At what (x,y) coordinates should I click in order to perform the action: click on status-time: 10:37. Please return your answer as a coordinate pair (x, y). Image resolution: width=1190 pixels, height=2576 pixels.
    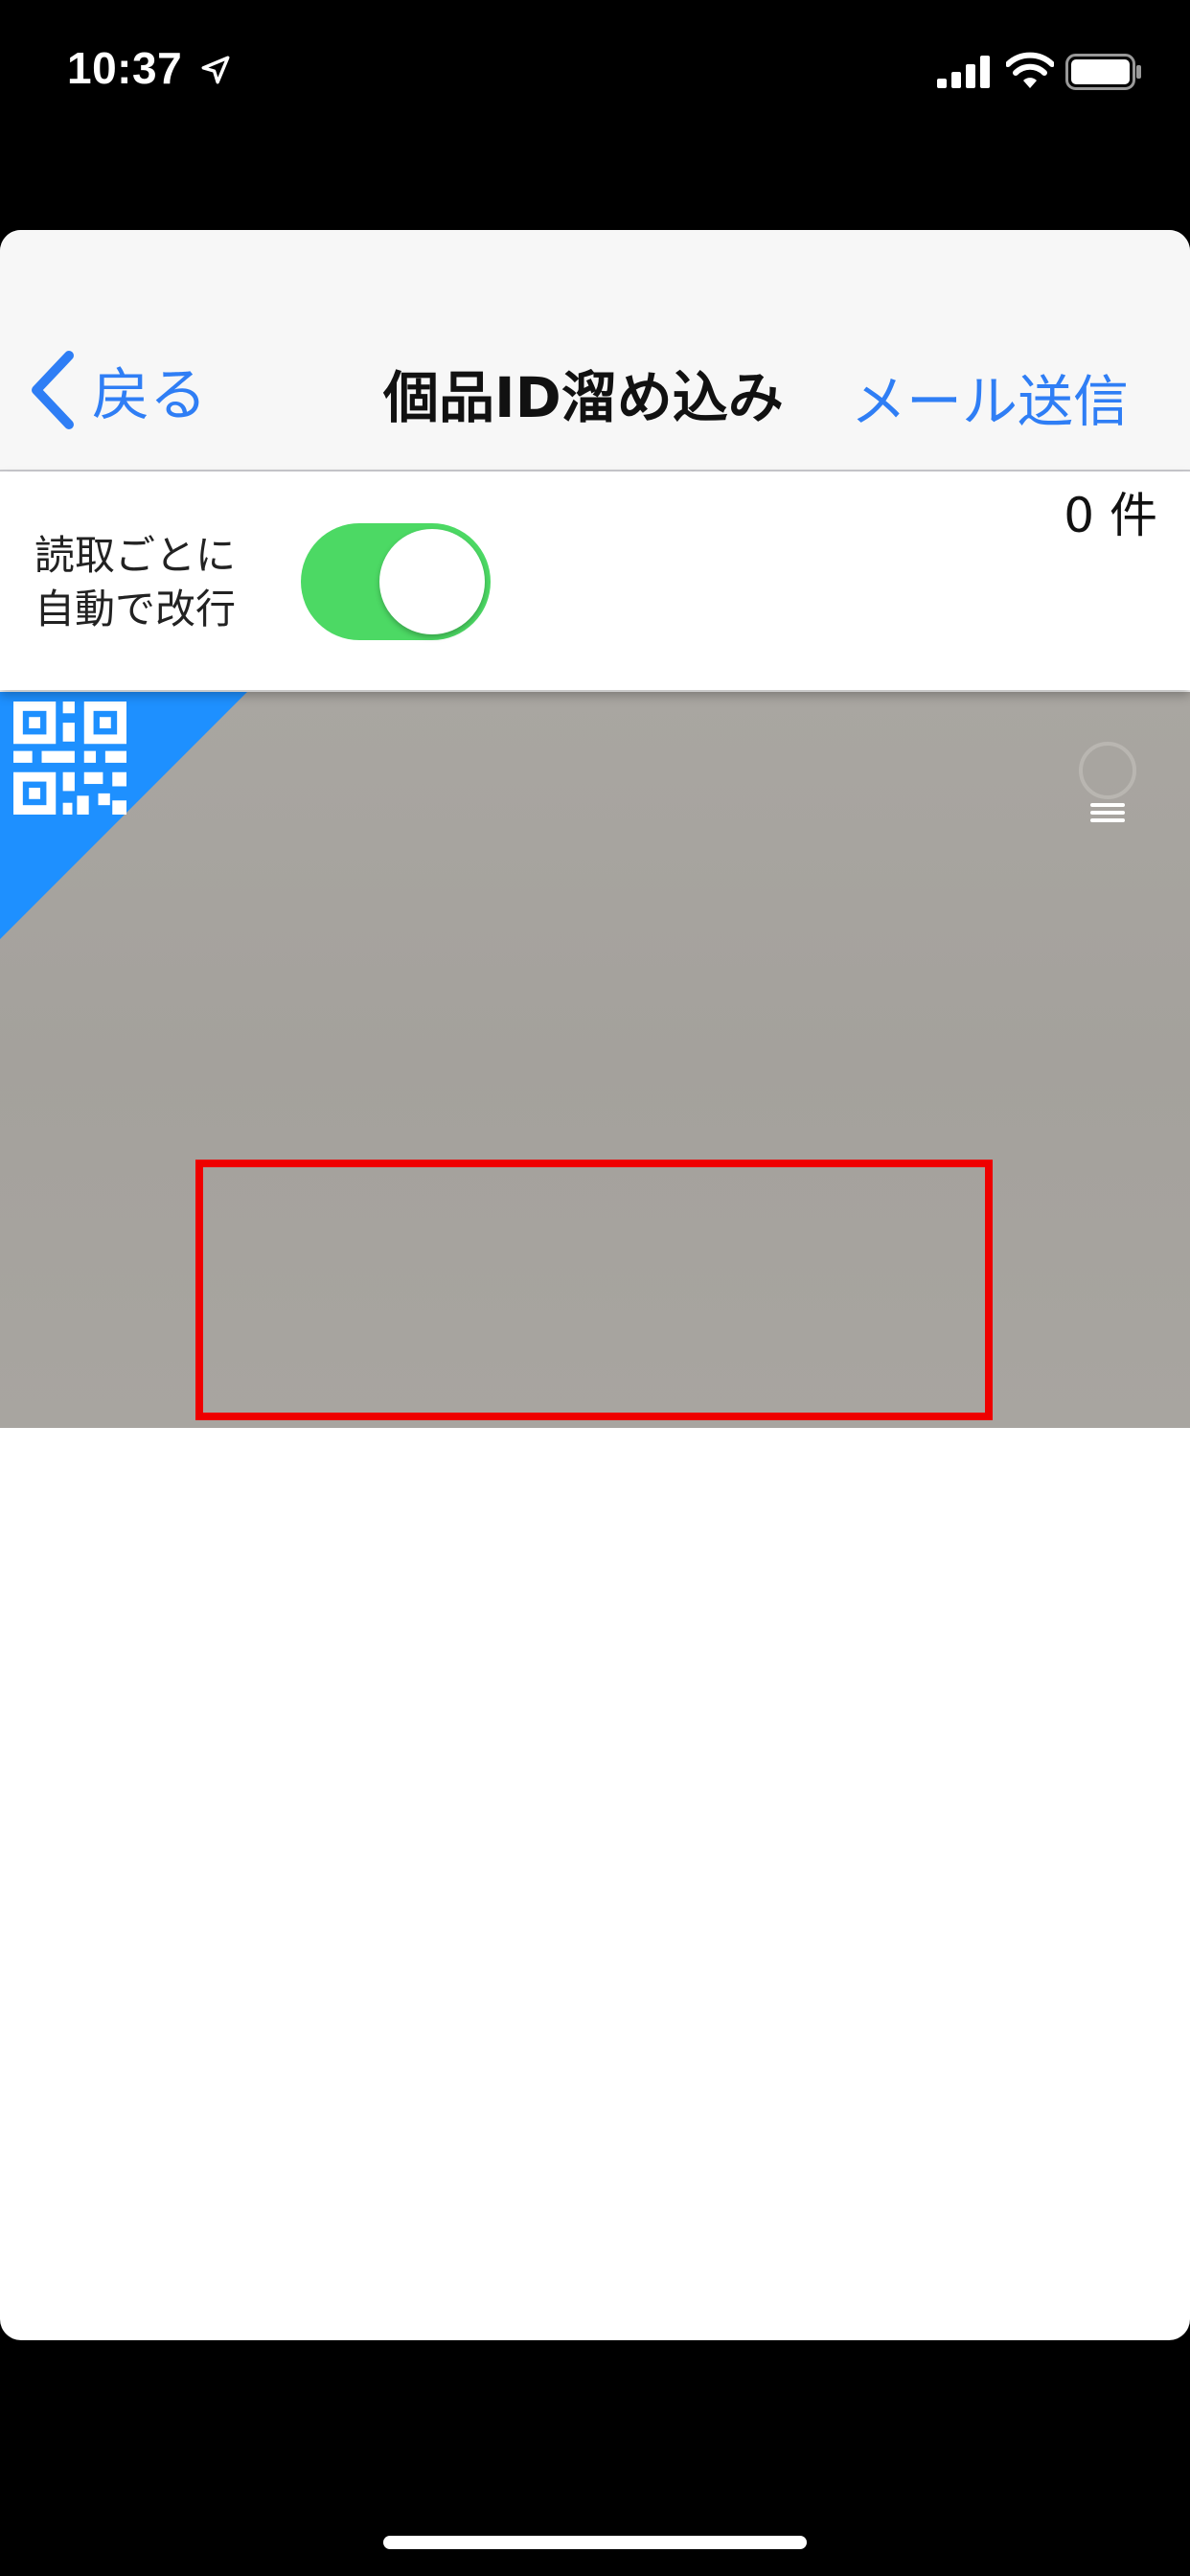
    Looking at the image, I should click on (125, 68).